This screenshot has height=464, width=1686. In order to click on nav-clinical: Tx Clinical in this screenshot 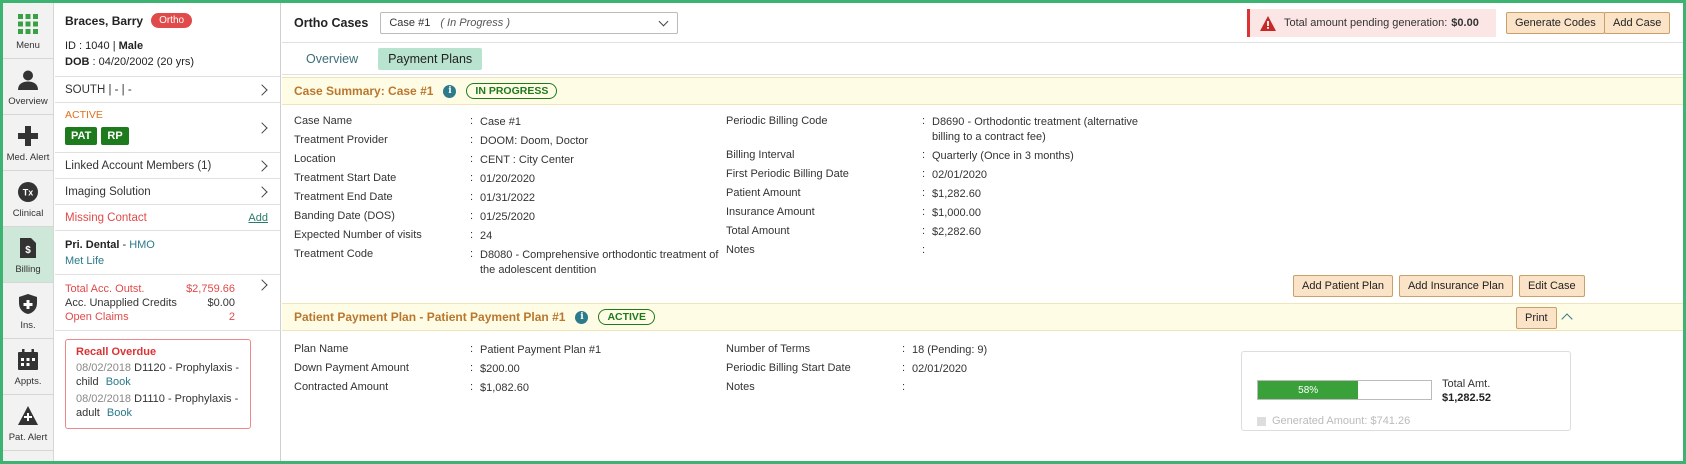, I will do `click(28, 199)`.